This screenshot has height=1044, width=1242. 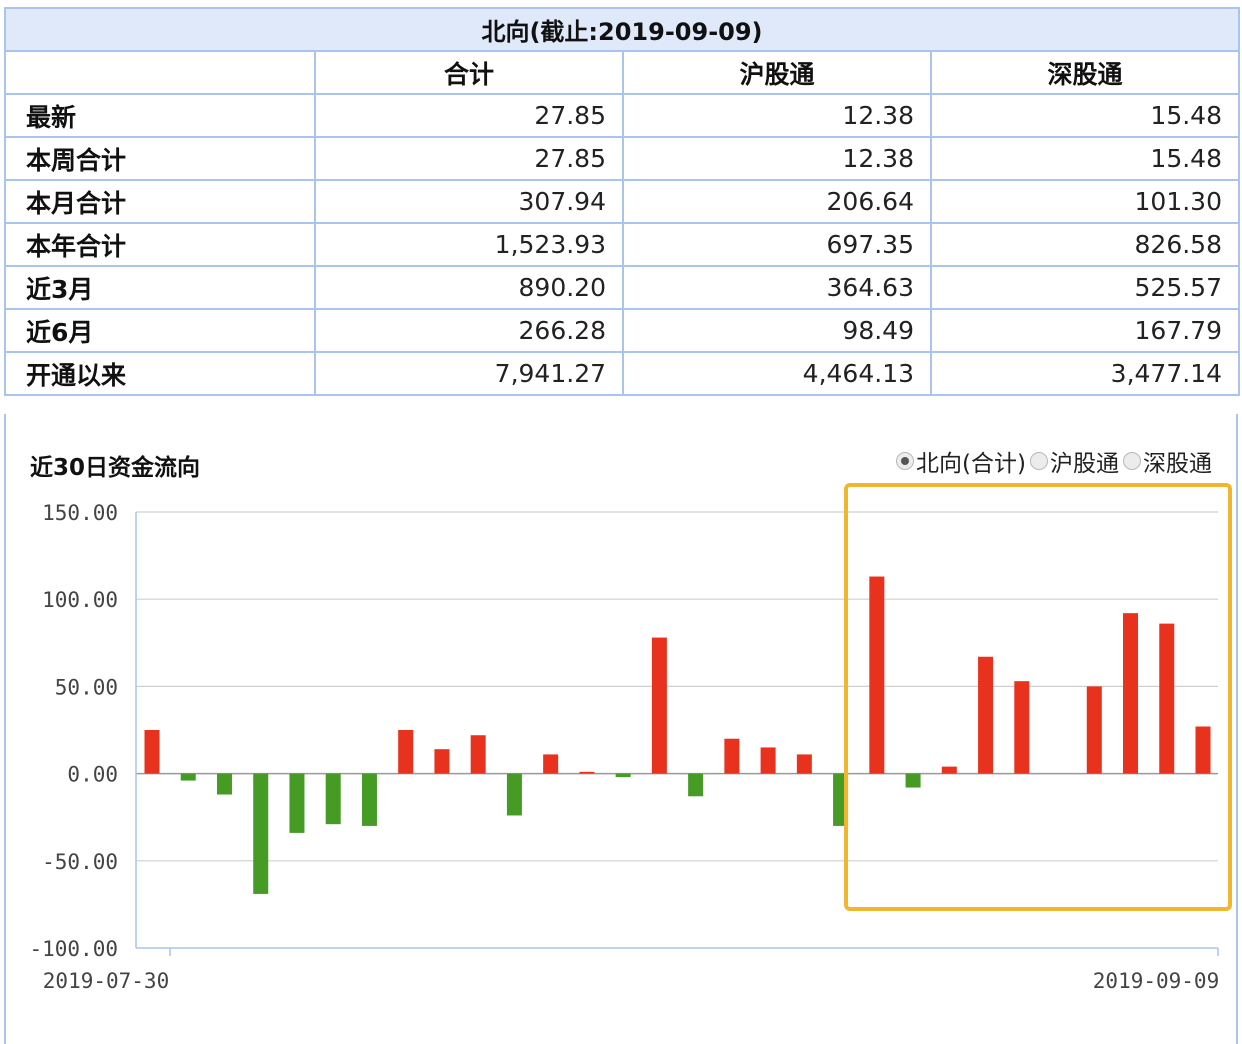 What do you see at coordinates (469, 330) in the screenshot?
I see `cell-value: 266.28` at bounding box center [469, 330].